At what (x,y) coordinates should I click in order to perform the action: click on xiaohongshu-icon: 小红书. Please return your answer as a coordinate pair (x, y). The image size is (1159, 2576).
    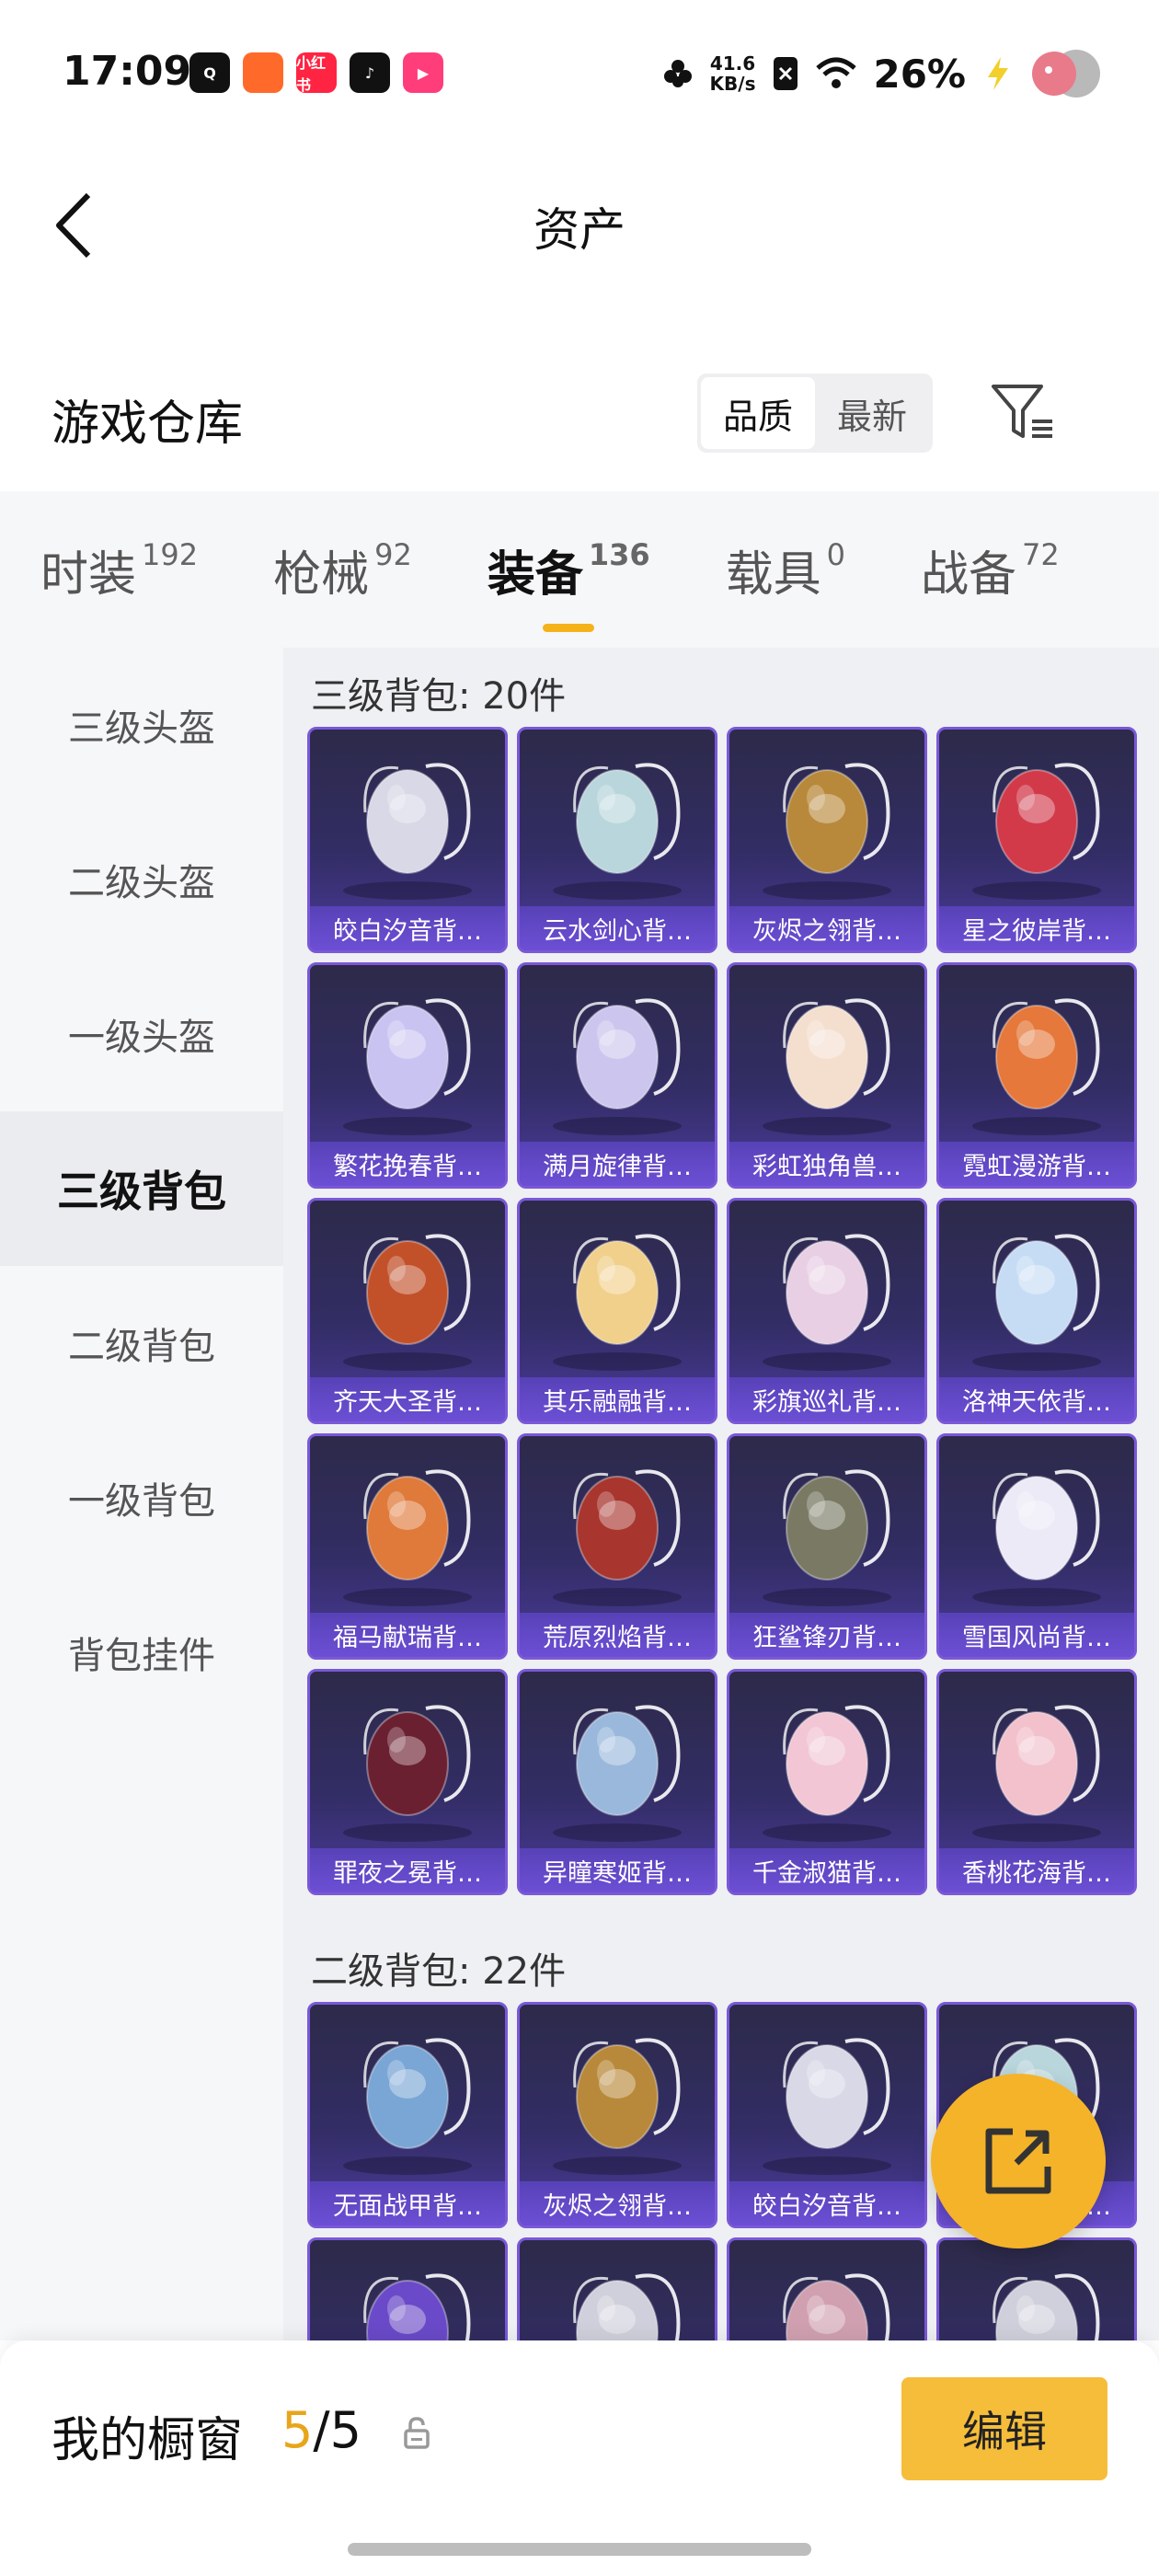
    Looking at the image, I should click on (316, 73).